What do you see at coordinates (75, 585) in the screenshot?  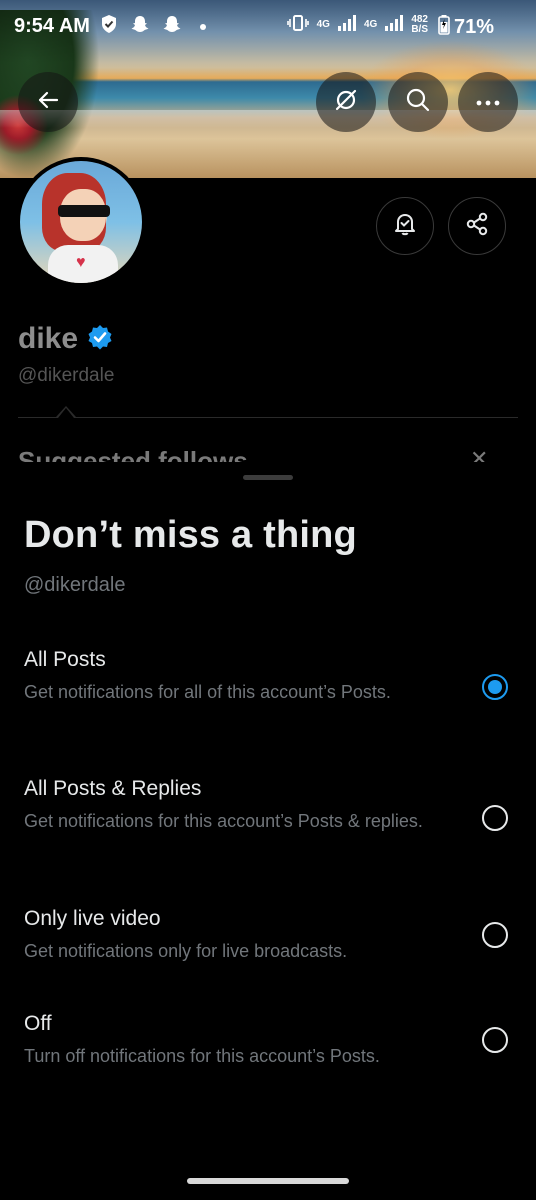 I see `sheet-handle: @dikerdale` at bounding box center [75, 585].